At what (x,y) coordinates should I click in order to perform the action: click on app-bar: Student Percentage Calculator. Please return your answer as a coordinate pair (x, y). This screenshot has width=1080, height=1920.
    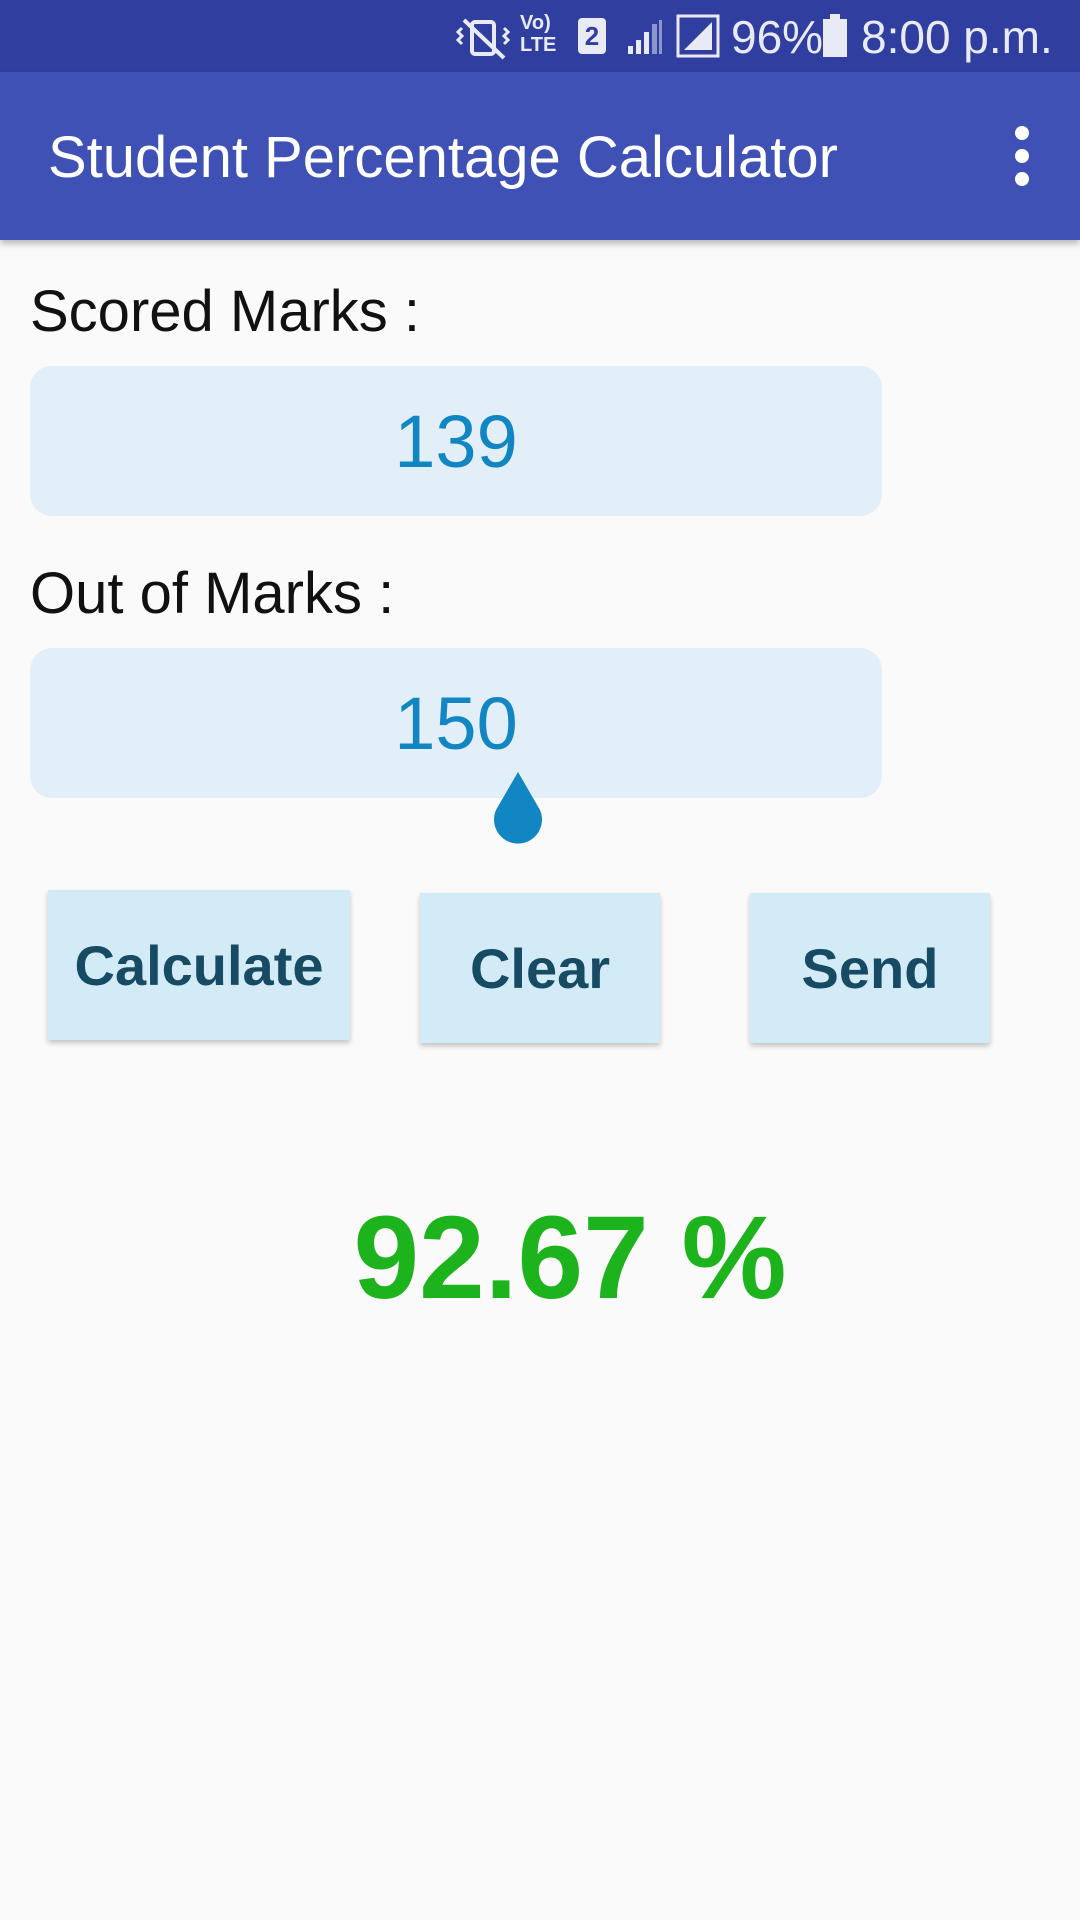
    Looking at the image, I should click on (540, 156).